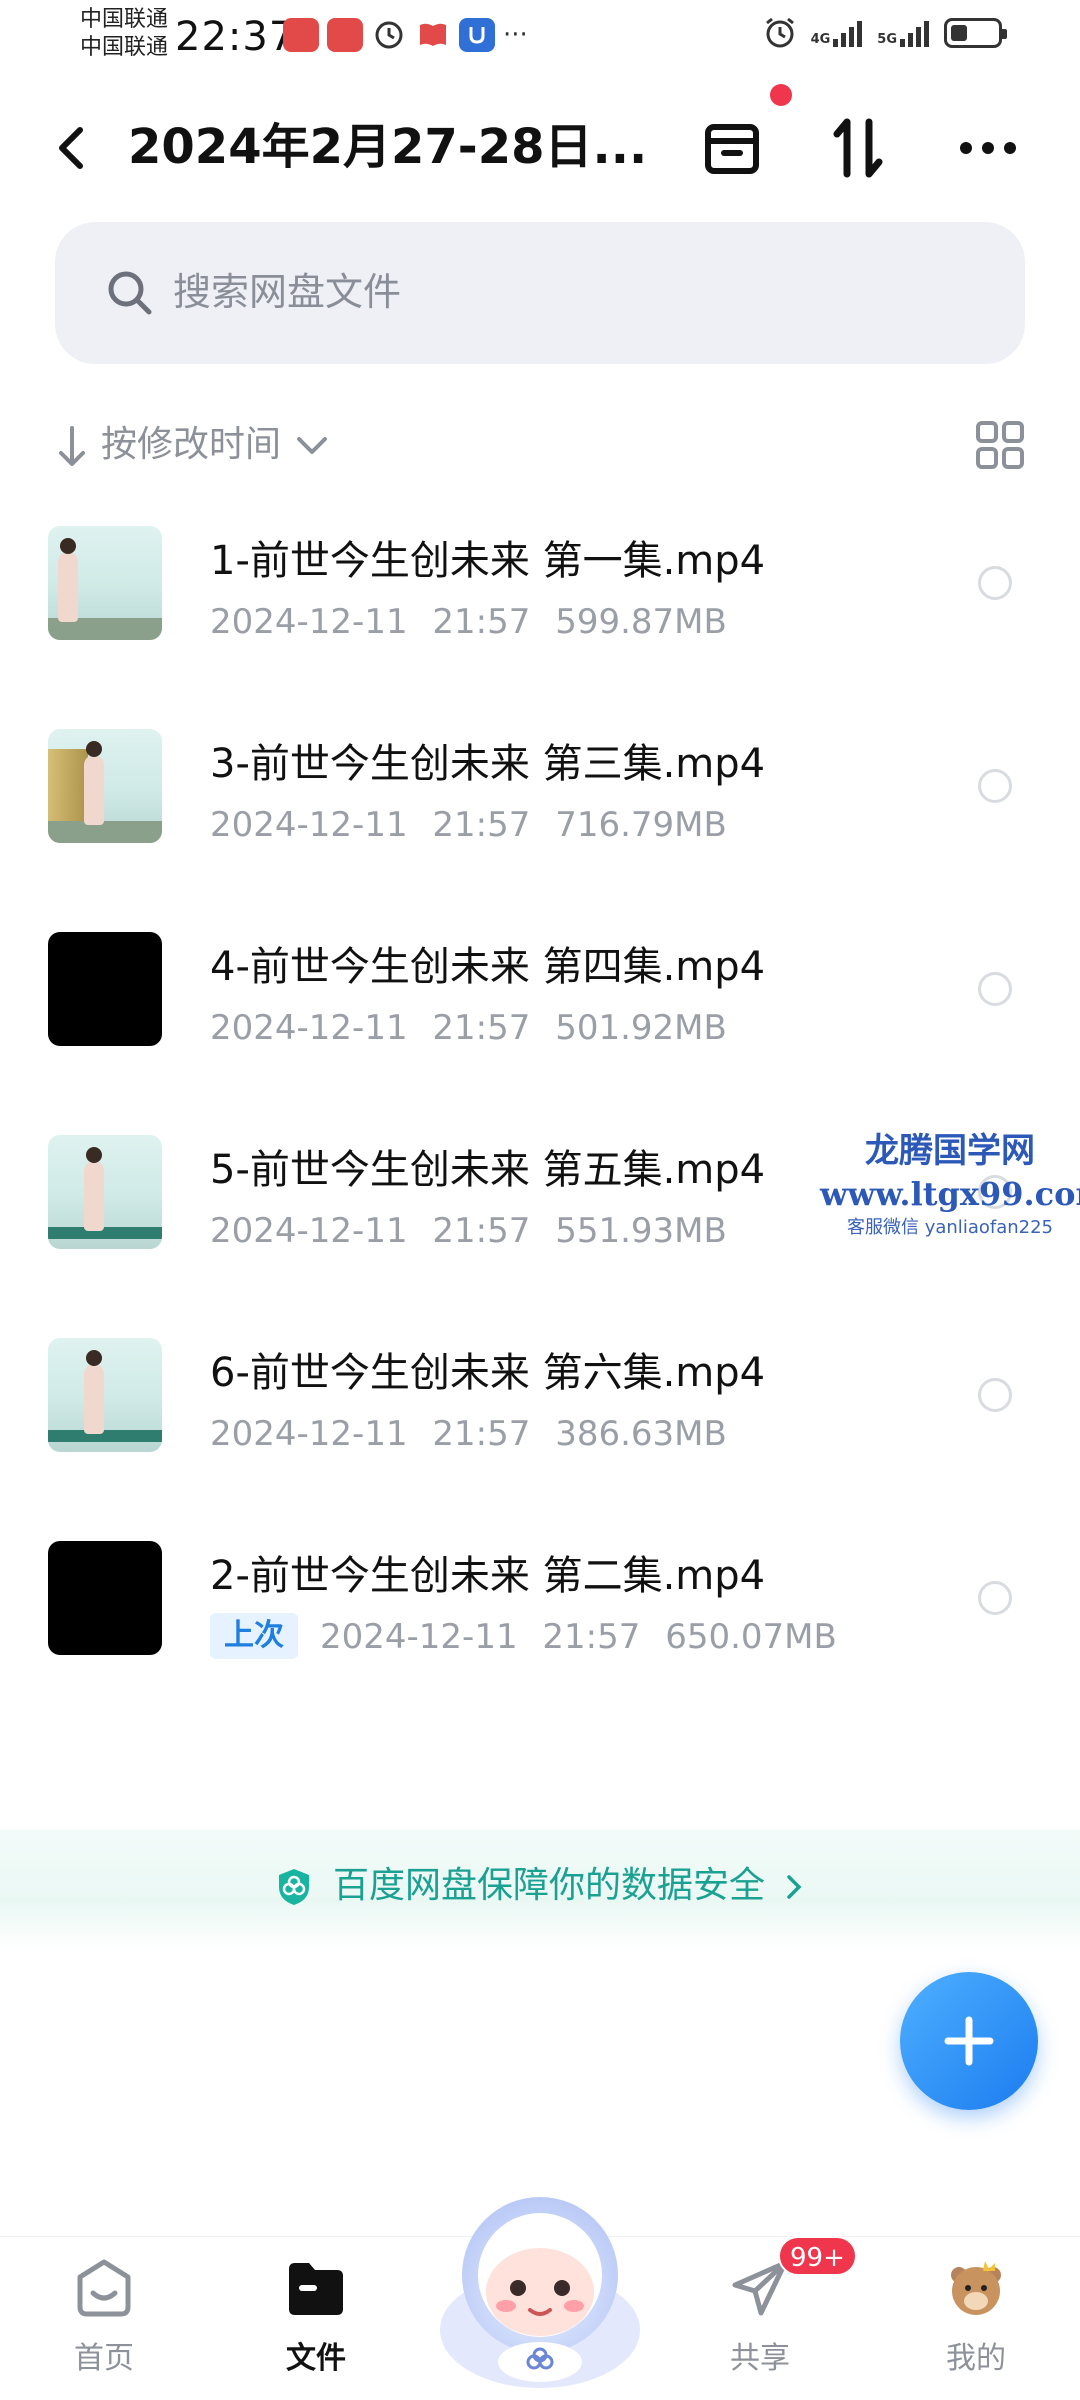 The width and height of the screenshot is (1080, 2400). Describe the element at coordinates (959, 33) in the screenshot. I see `battery-level` at that location.